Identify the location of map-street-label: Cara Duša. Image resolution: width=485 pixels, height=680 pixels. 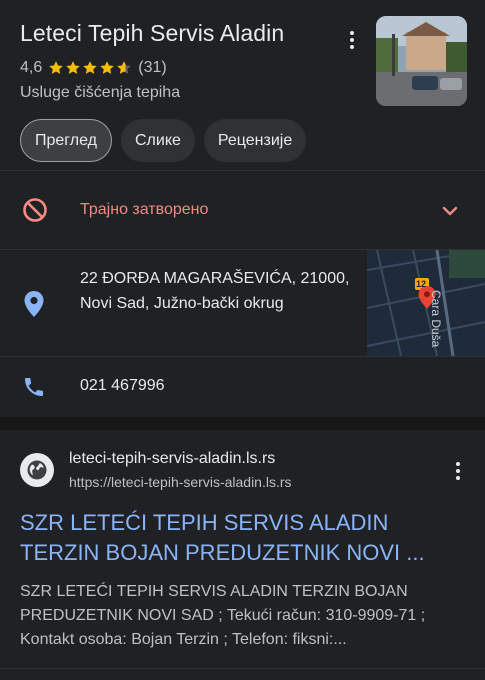
(436, 319).